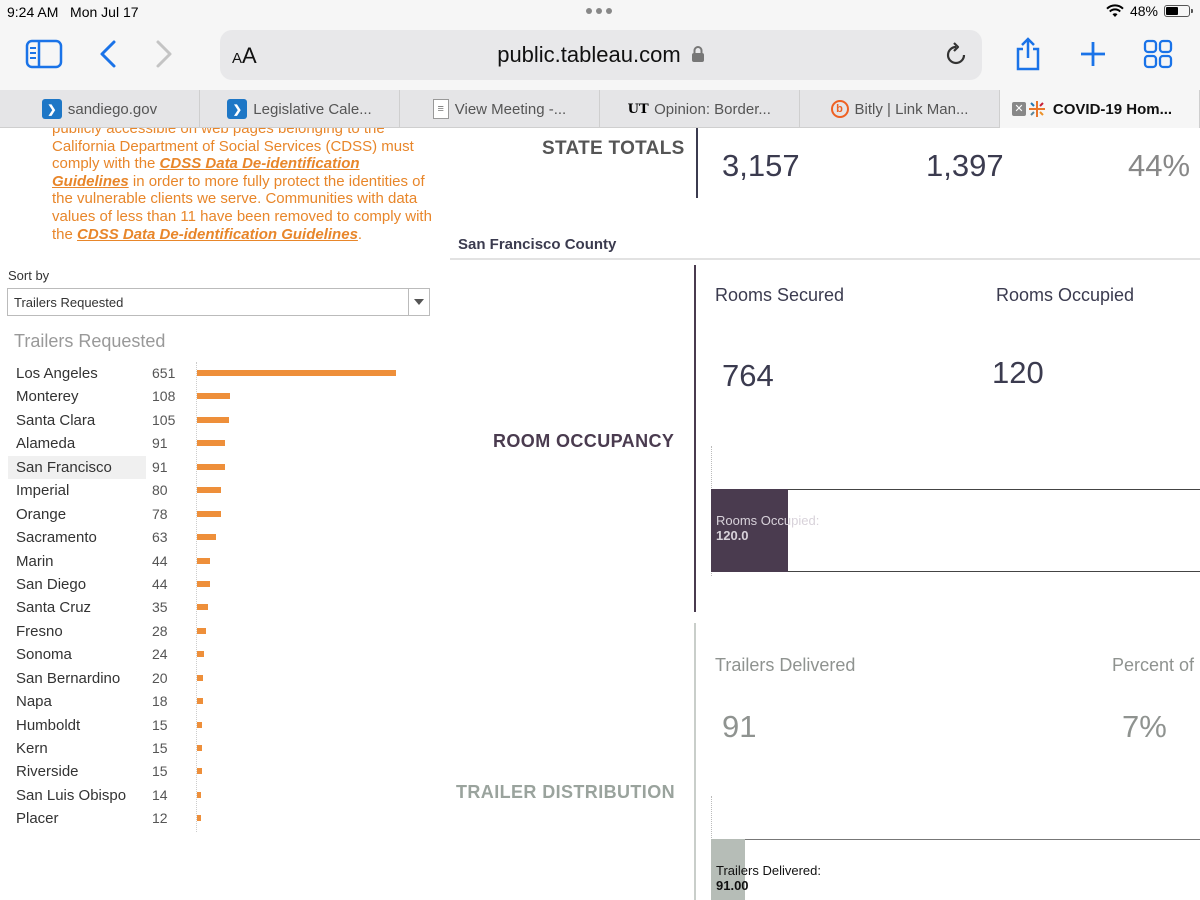 The image size is (1200, 900). I want to click on battery-percent: 48%, so click(1143, 11).